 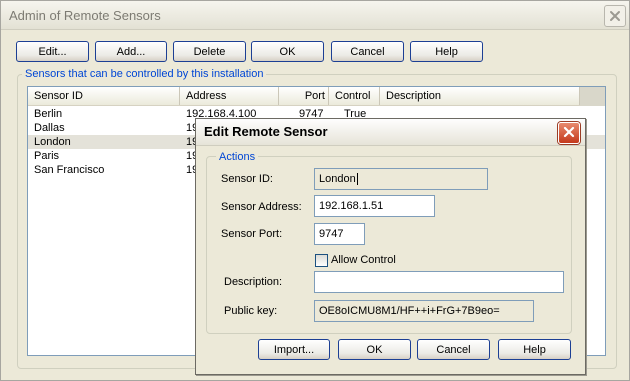 What do you see at coordinates (69, 170) in the screenshot?
I see `cell-sensor-id: San Francisco` at bounding box center [69, 170].